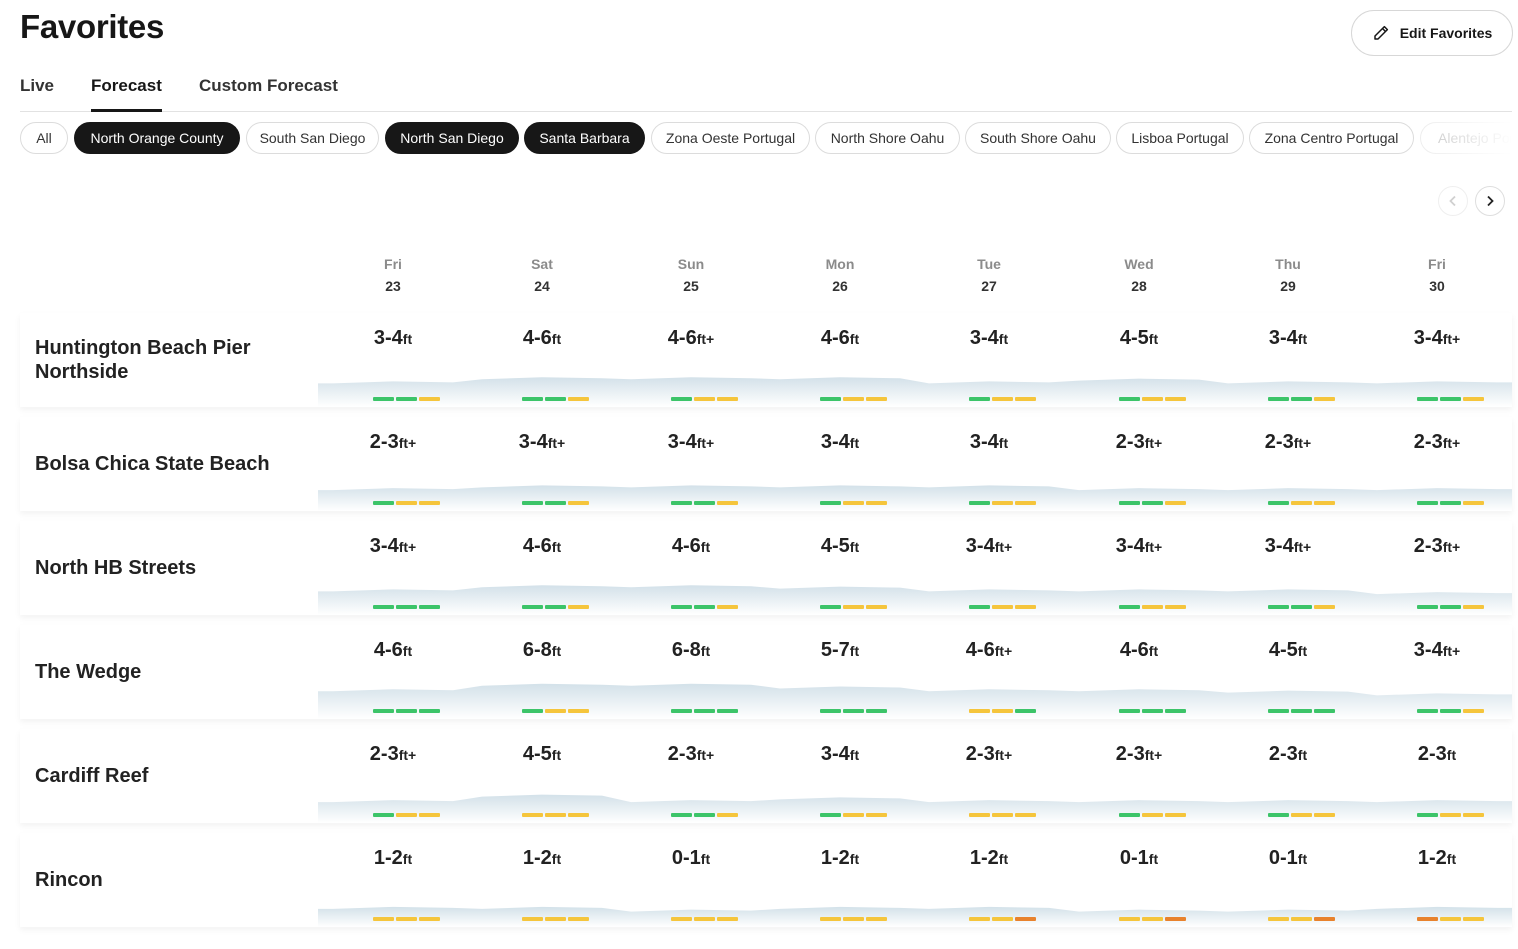  Describe the element at coordinates (170, 464) in the screenshot. I see `spot-name: Bolsa Chica State Beach` at that location.